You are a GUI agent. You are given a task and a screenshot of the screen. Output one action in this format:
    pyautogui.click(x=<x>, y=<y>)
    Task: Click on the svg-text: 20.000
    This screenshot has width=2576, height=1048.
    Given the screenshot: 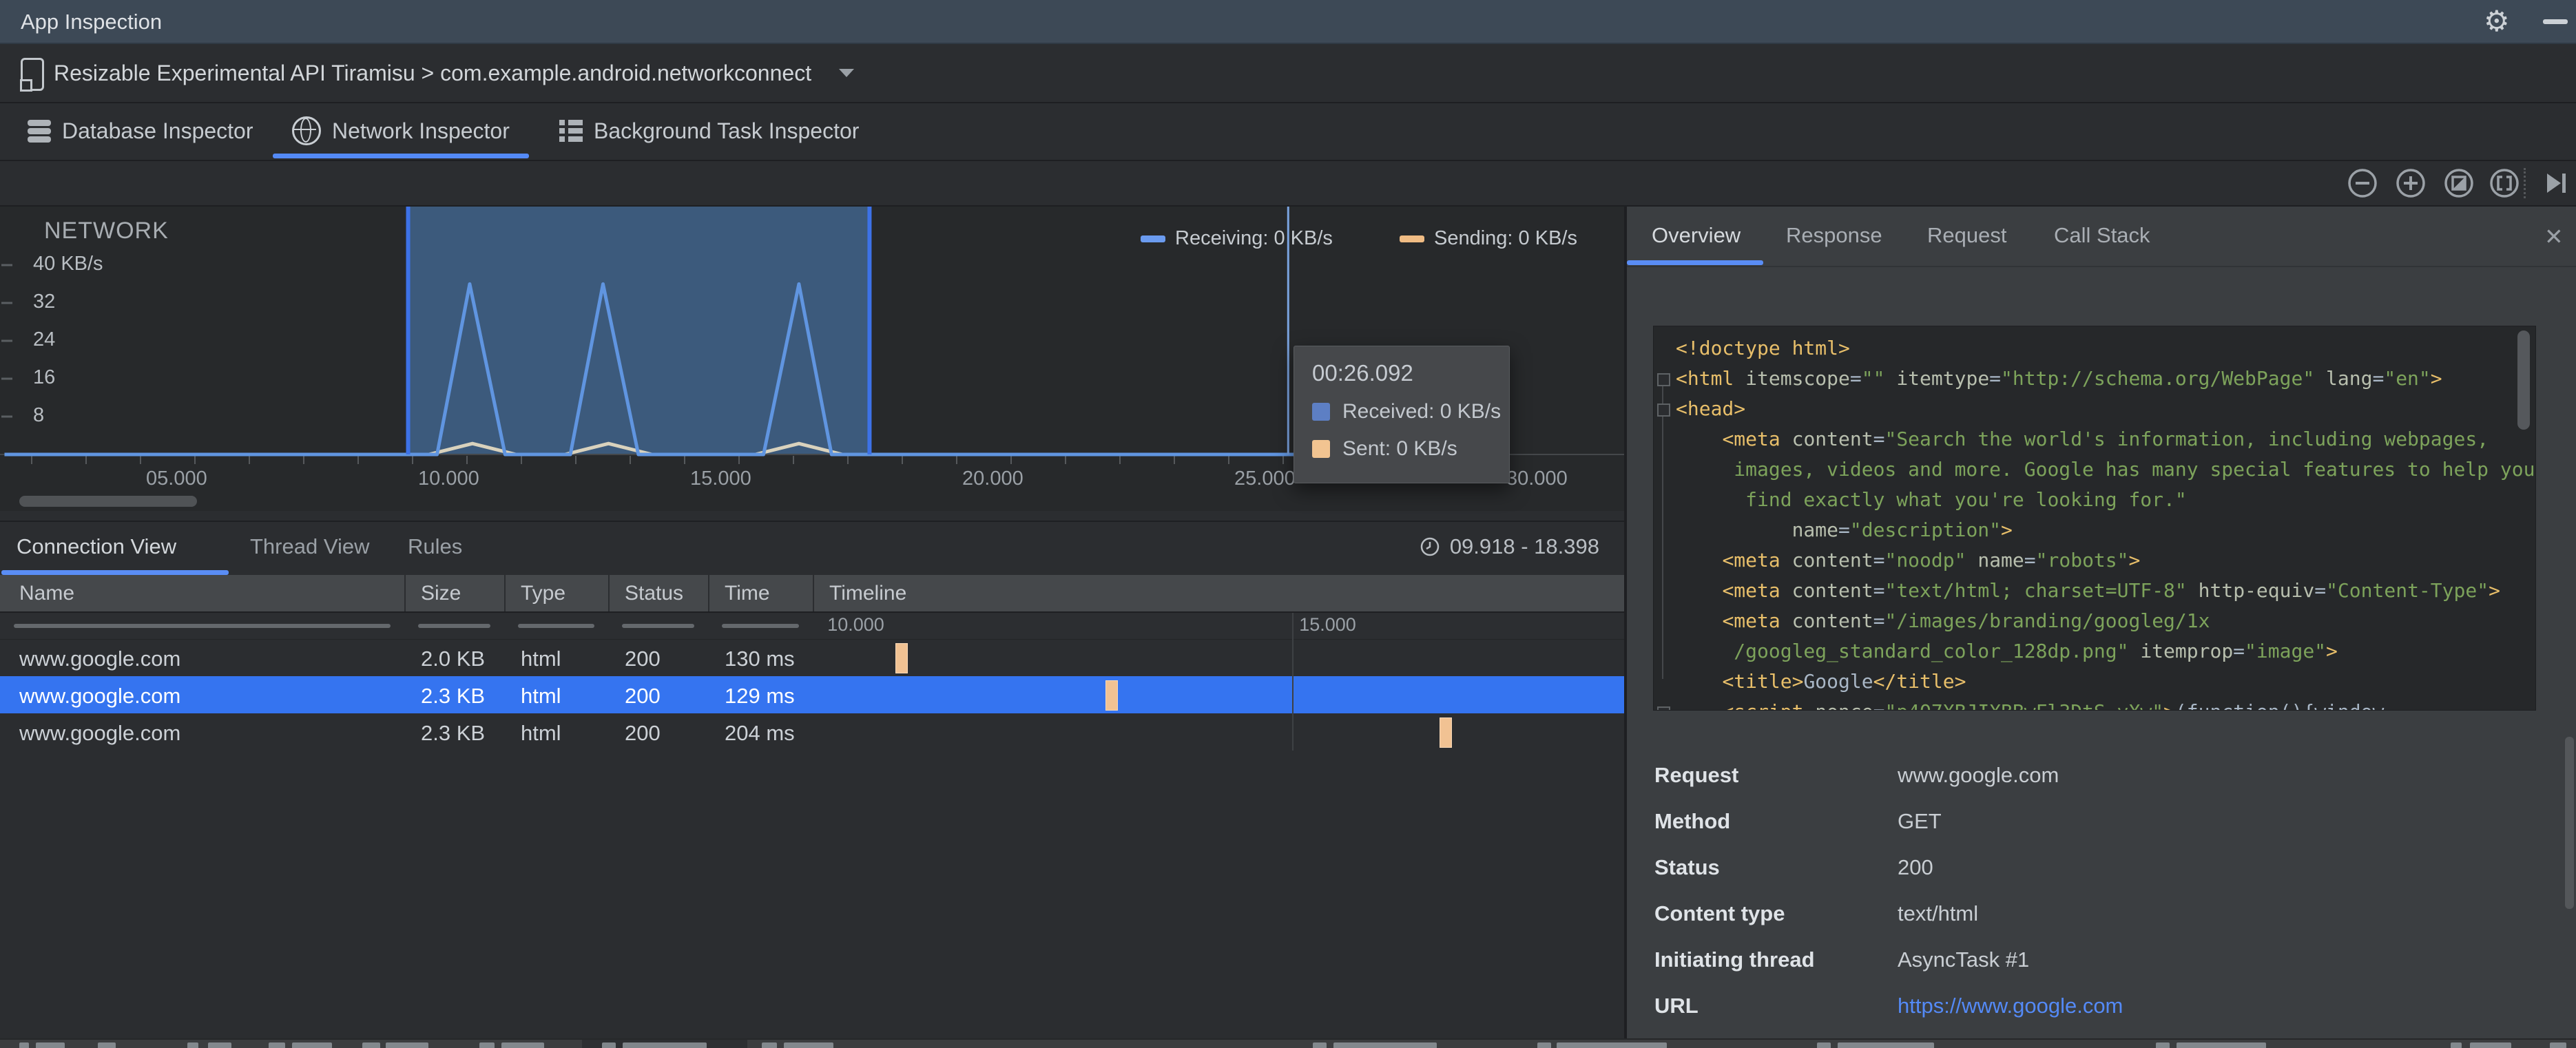 What is the action you would take?
    pyautogui.click(x=993, y=479)
    